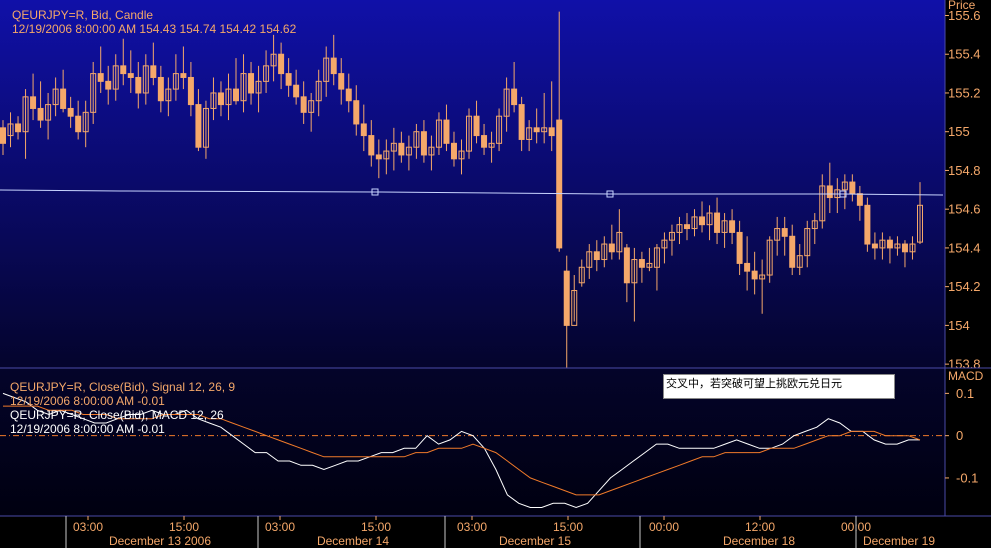 The height and width of the screenshot is (548, 991). What do you see at coordinates (968, 258) in the screenshot?
I see `price-axis-background` at bounding box center [968, 258].